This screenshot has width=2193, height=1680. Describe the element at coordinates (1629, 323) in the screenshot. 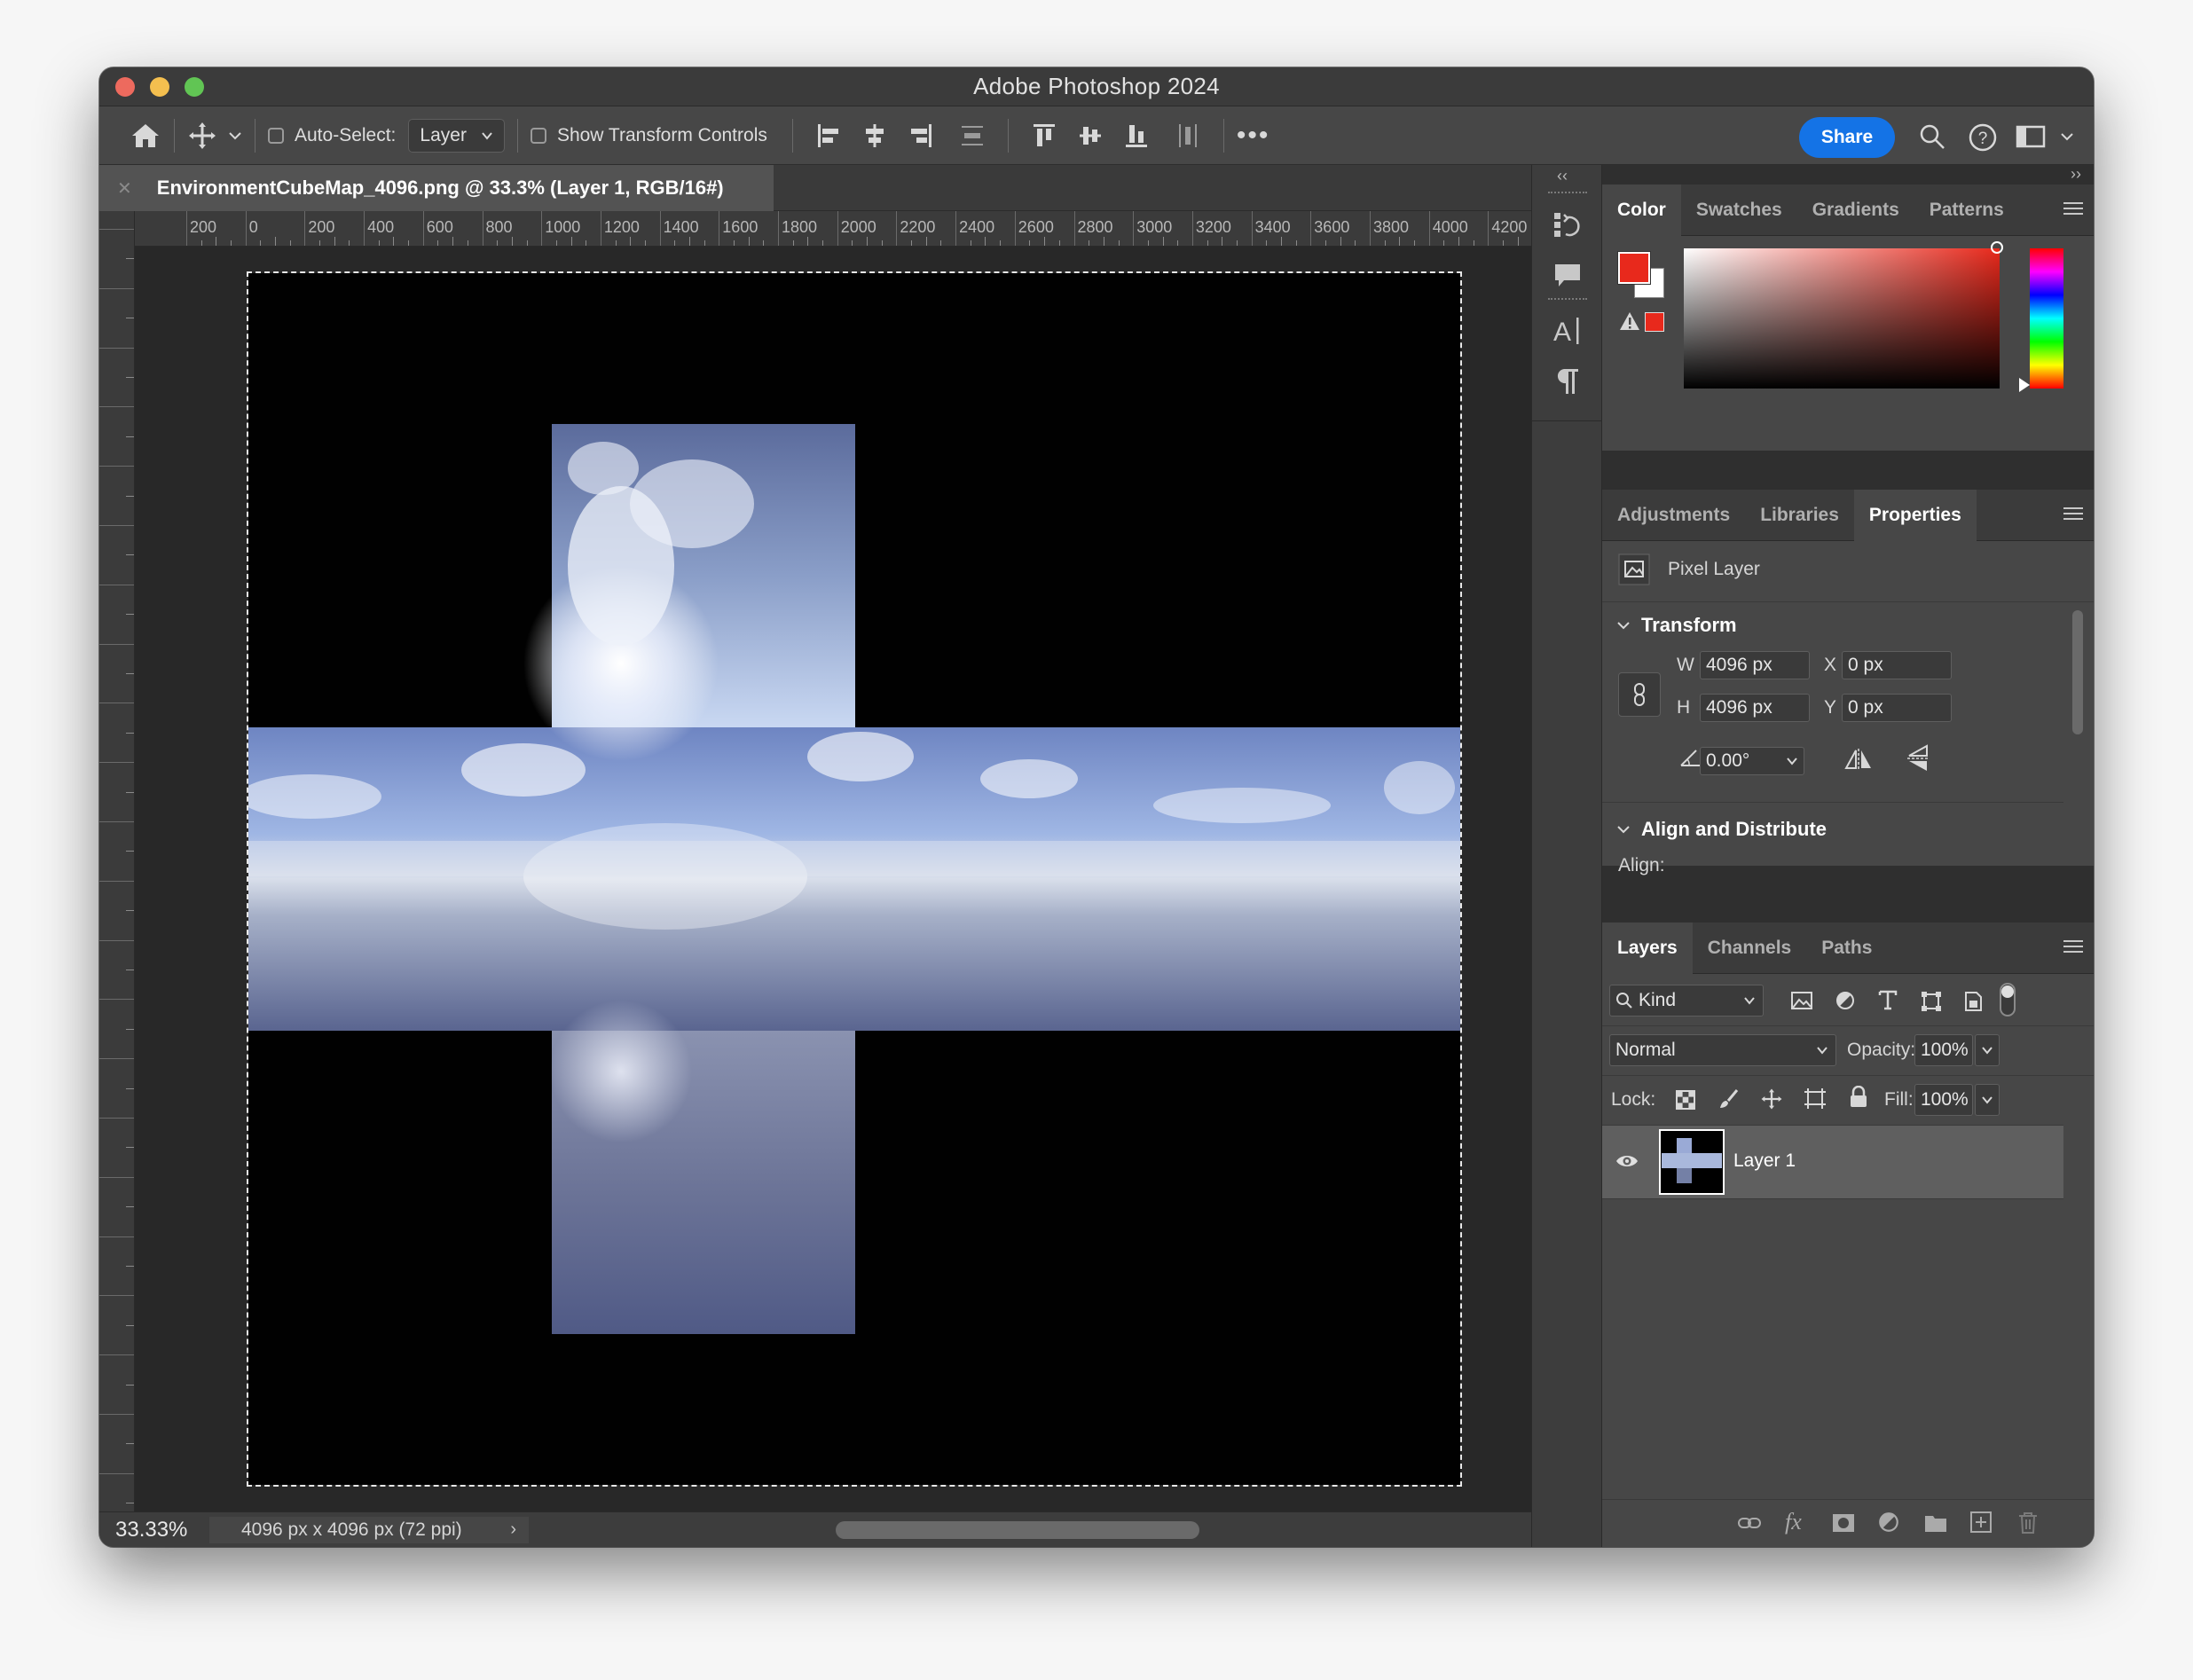

I see `gamut-warning-icon` at that location.